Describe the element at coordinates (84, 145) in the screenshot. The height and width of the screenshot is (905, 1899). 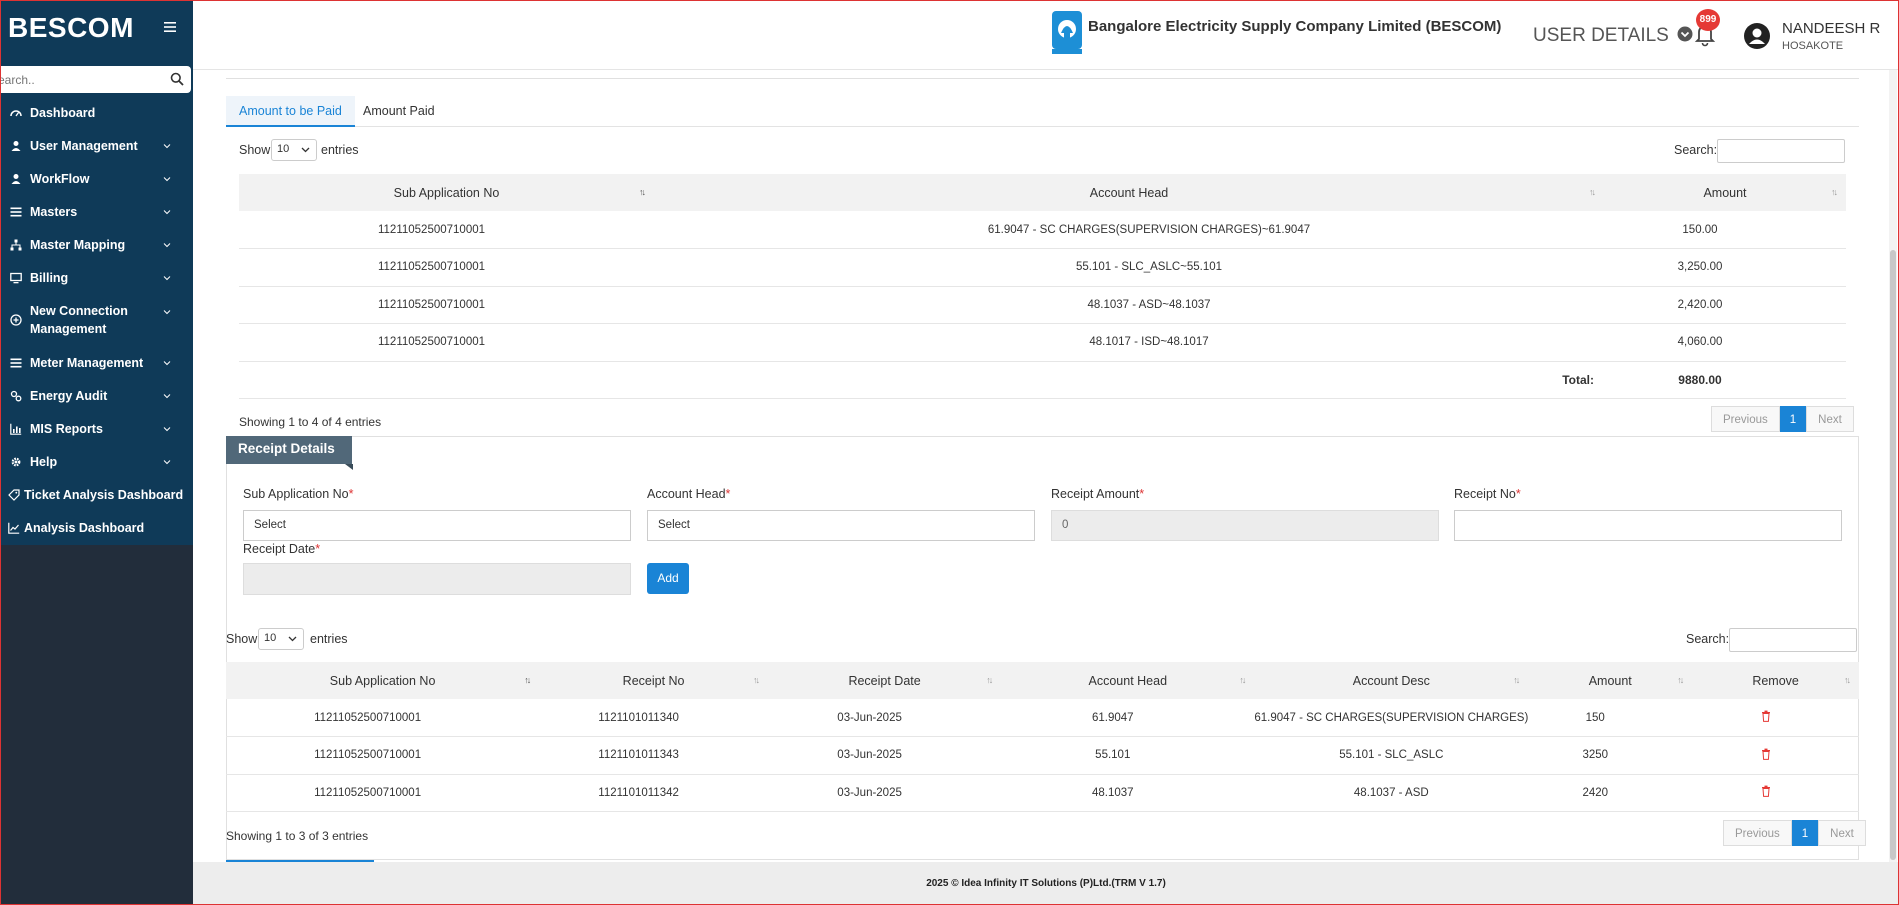
I see `sidebar-item-label: User Management` at that location.